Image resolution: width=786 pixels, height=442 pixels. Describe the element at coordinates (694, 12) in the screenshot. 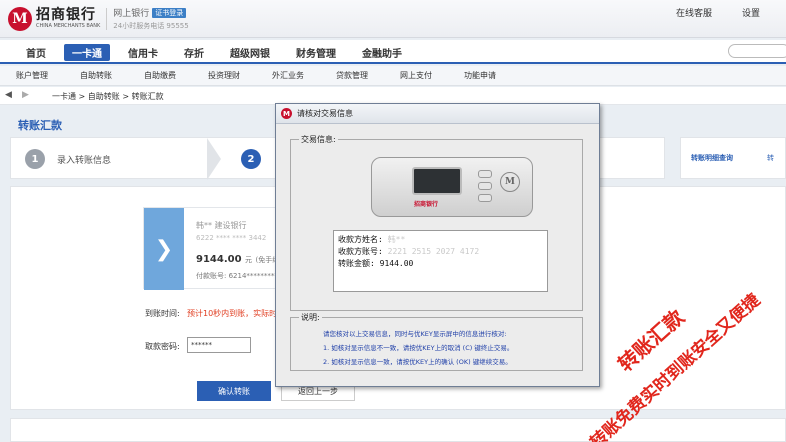

I see `online-service-link: 在线客服` at that location.